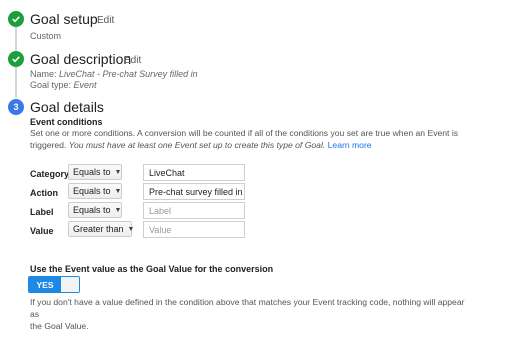 The width and height of the screenshot is (512, 337). What do you see at coordinates (42, 231) in the screenshot?
I see `condition-label-value: Value` at bounding box center [42, 231].